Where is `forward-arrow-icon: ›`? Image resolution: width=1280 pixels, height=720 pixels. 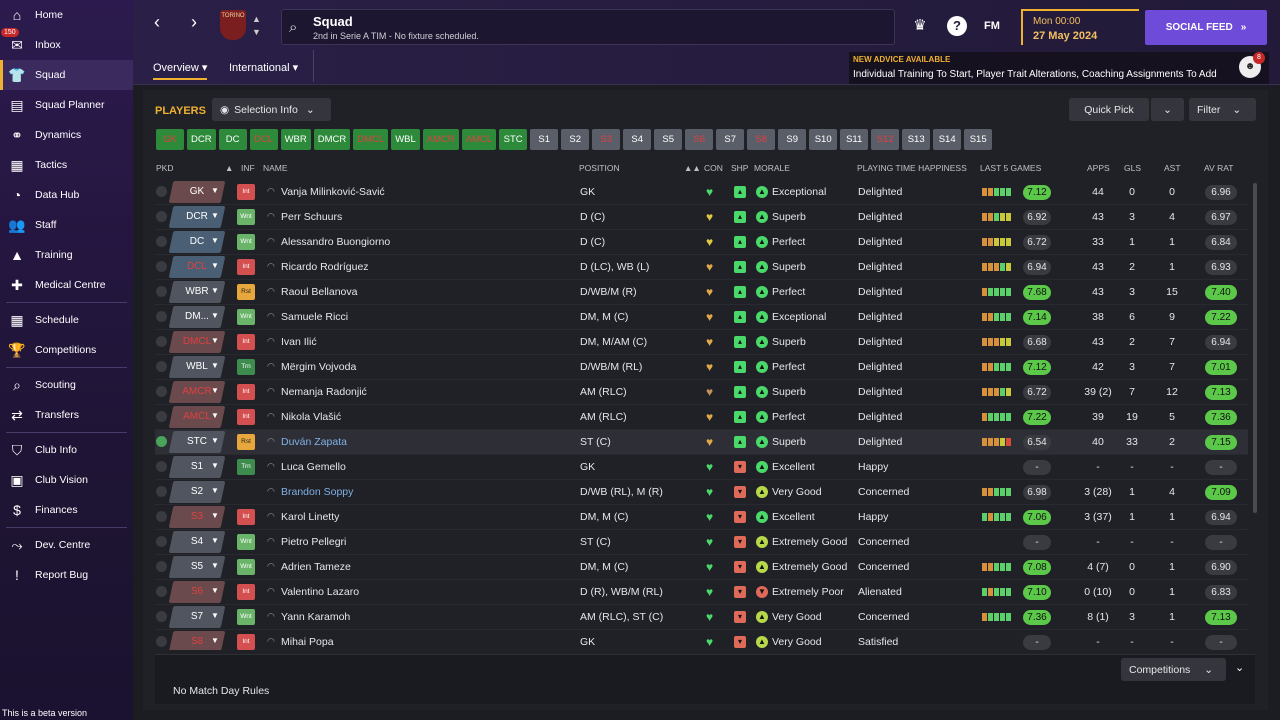
forward-arrow-icon: › is located at coordinates (194, 23).